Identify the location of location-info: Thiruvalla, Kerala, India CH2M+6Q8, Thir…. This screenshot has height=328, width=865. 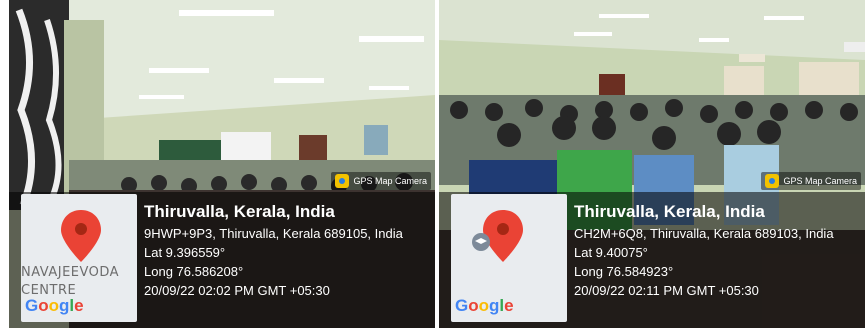
(716, 250).